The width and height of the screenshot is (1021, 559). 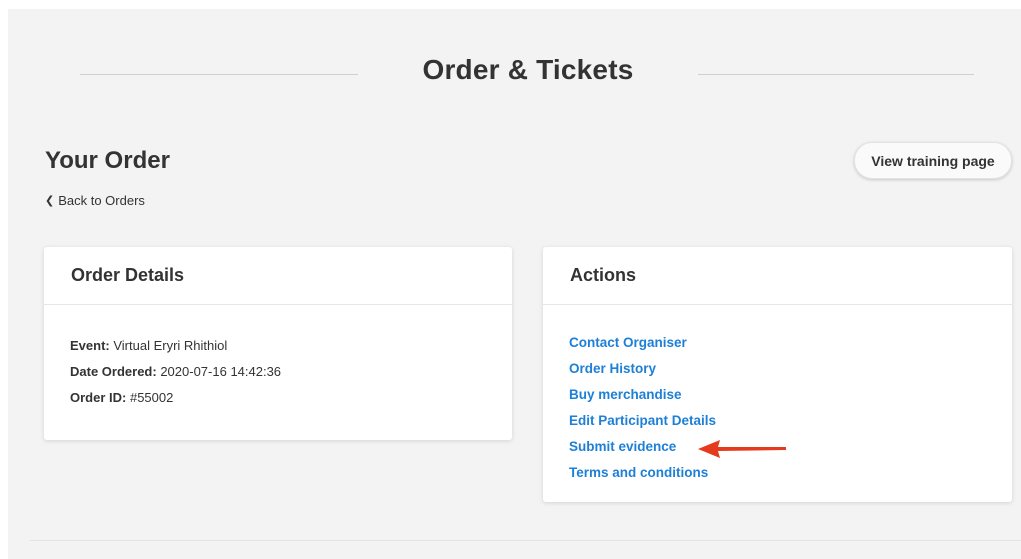 I want to click on view-training-page-button: View training page, so click(x=933, y=160).